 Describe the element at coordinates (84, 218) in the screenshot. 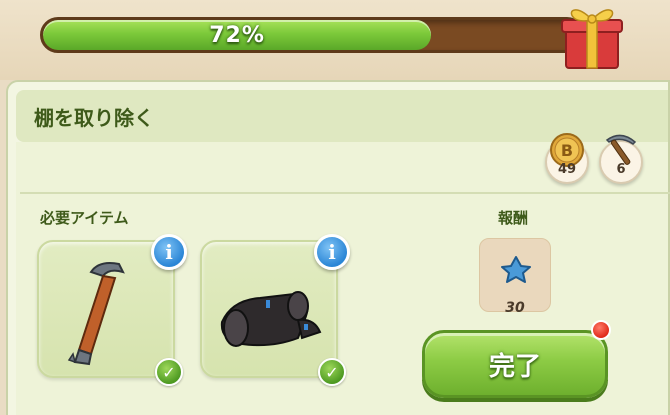

I see `required-items-label: 必要アイテム` at that location.